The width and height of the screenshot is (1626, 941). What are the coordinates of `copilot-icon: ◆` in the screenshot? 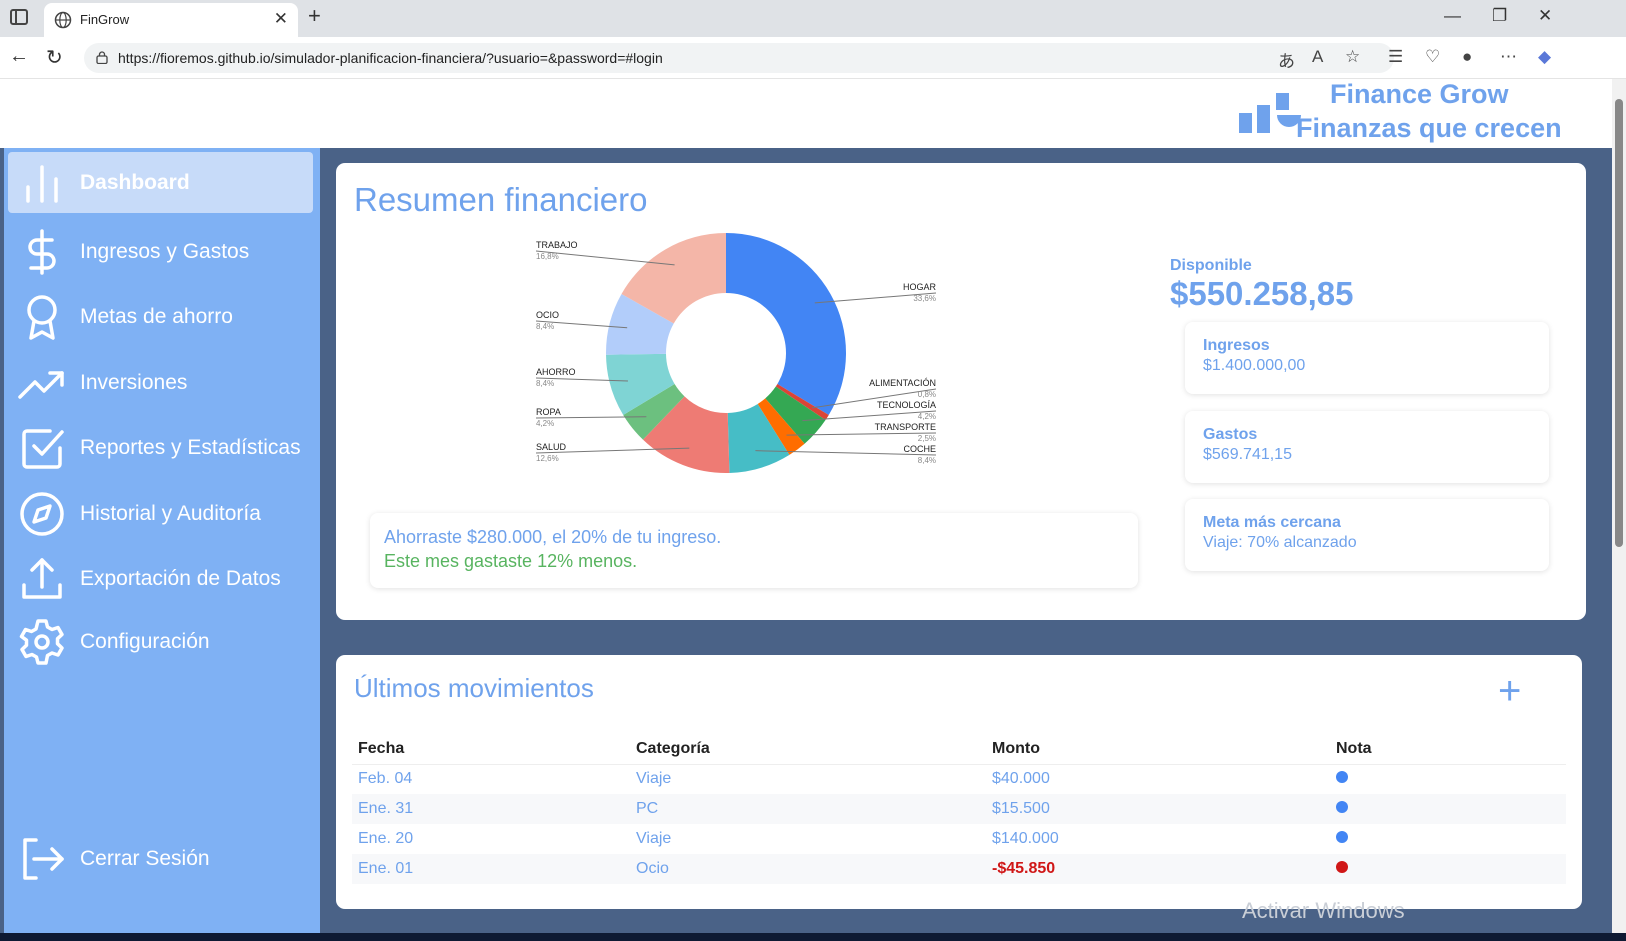 It's located at (1544, 57).